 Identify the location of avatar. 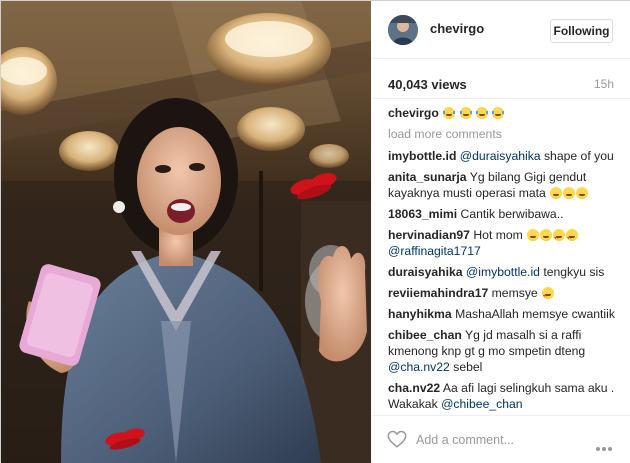
(403, 30).